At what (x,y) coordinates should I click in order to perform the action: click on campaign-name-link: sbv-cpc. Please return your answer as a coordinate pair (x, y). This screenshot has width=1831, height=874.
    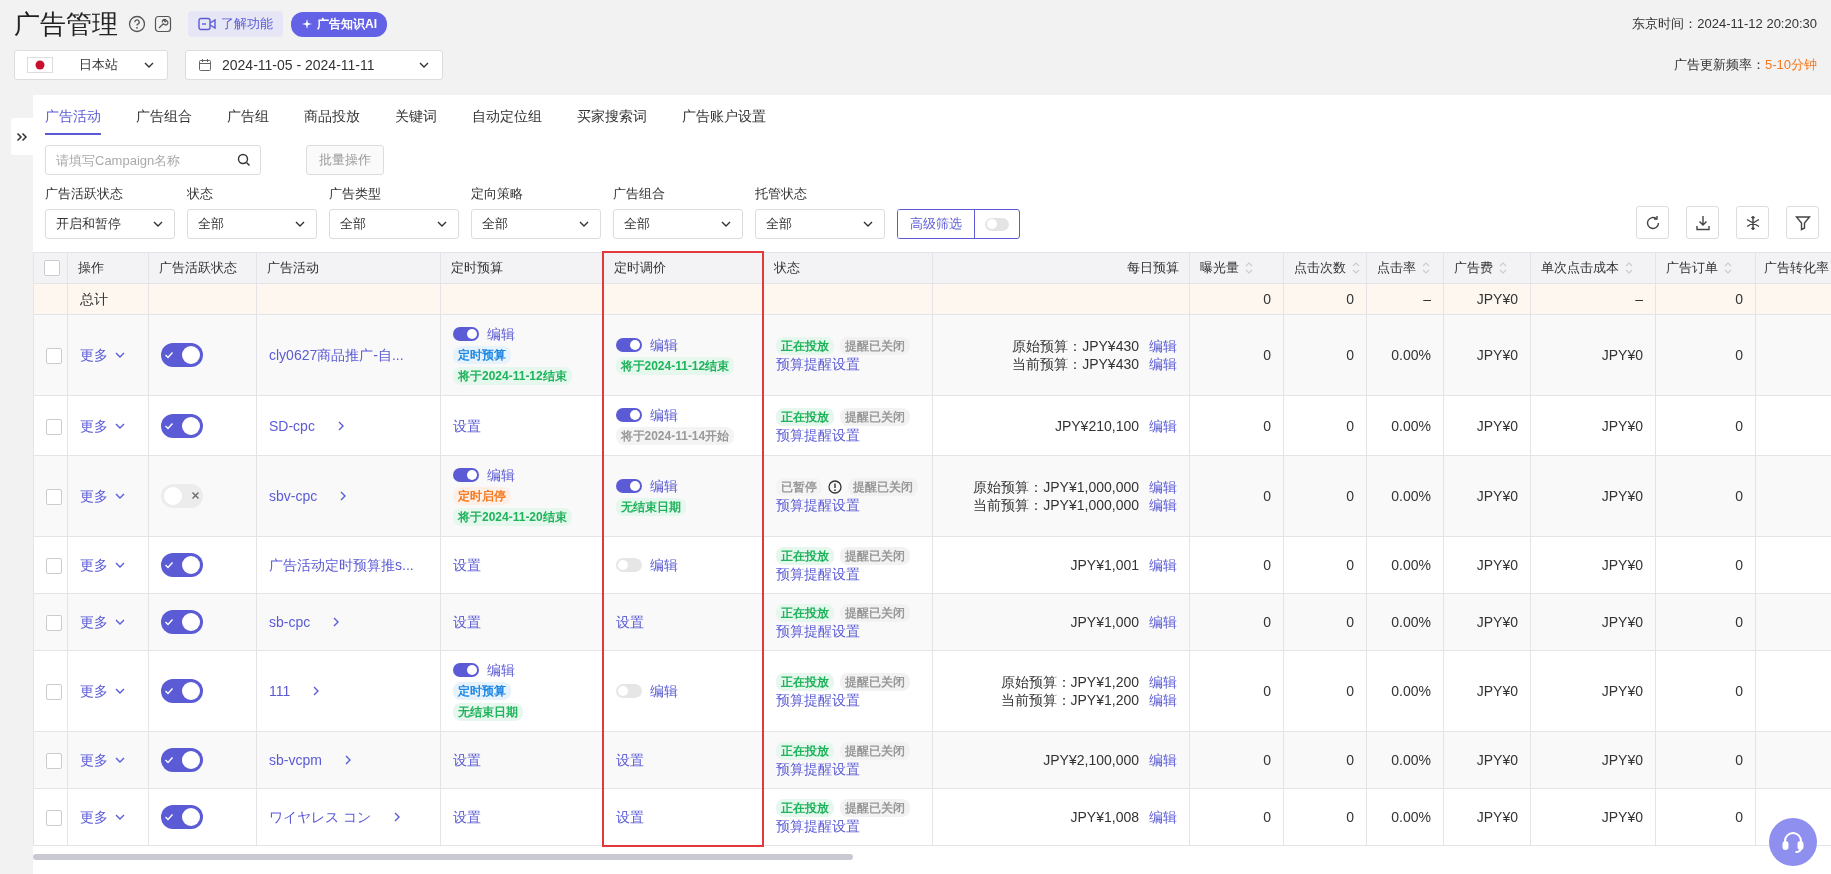
    Looking at the image, I should click on (293, 496).